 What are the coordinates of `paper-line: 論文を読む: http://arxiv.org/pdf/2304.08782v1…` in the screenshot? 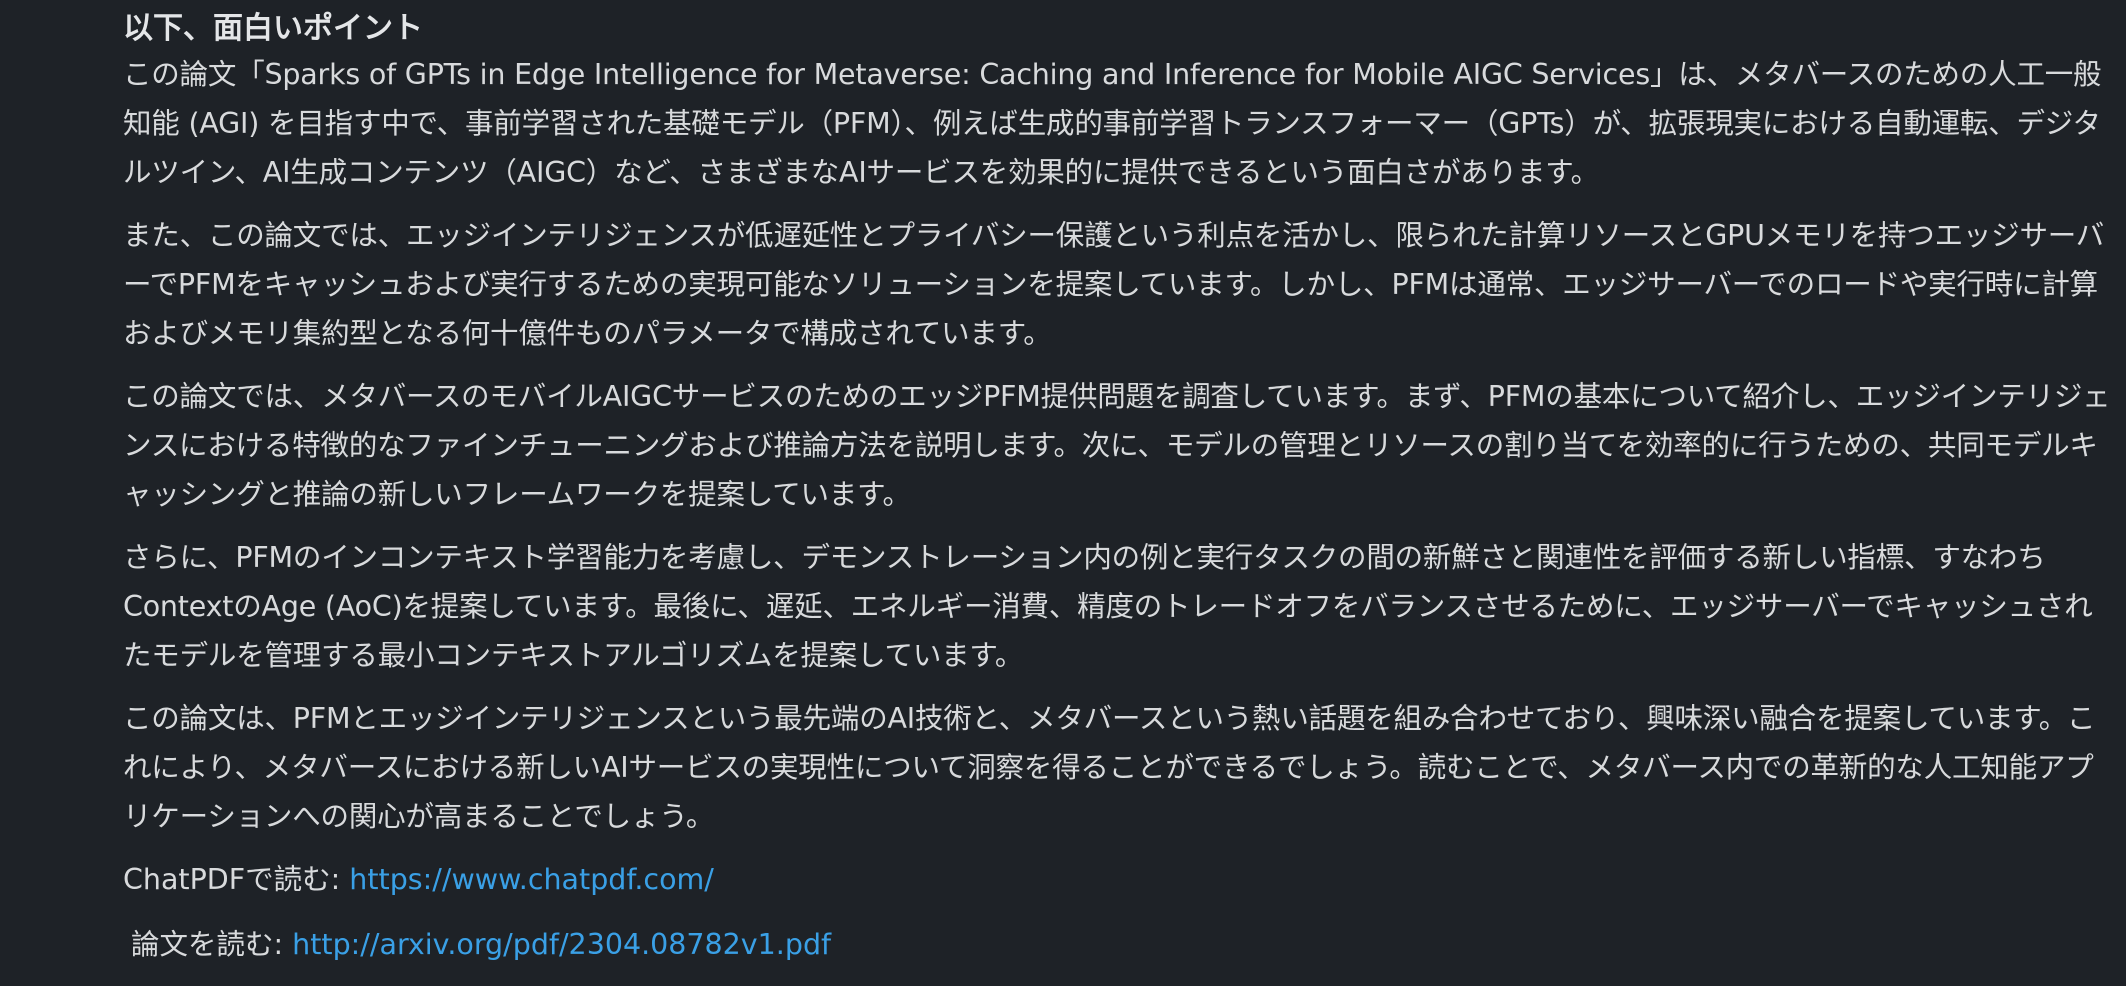 It's located at (1120, 944).